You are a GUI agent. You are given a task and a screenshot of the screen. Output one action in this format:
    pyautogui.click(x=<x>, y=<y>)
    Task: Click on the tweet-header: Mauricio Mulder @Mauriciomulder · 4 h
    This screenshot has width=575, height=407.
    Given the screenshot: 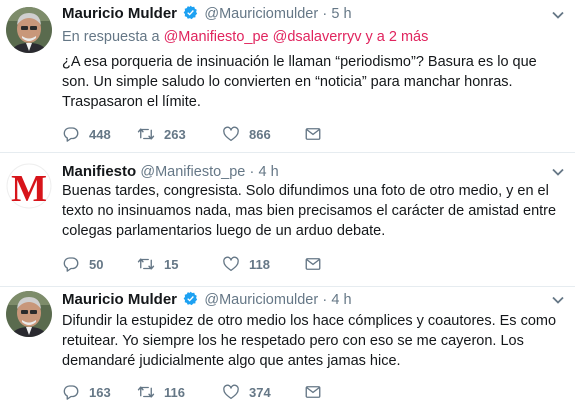 What is the action you would take?
    pyautogui.click(x=304, y=300)
    